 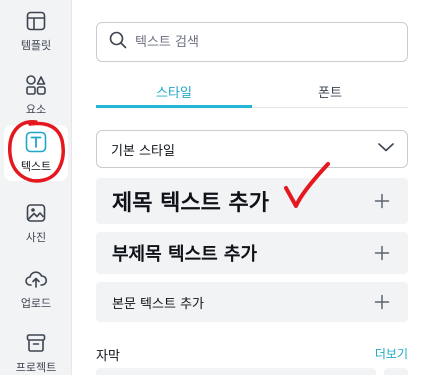 What do you see at coordinates (118, 42) in the screenshot?
I see `search-icon` at bounding box center [118, 42].